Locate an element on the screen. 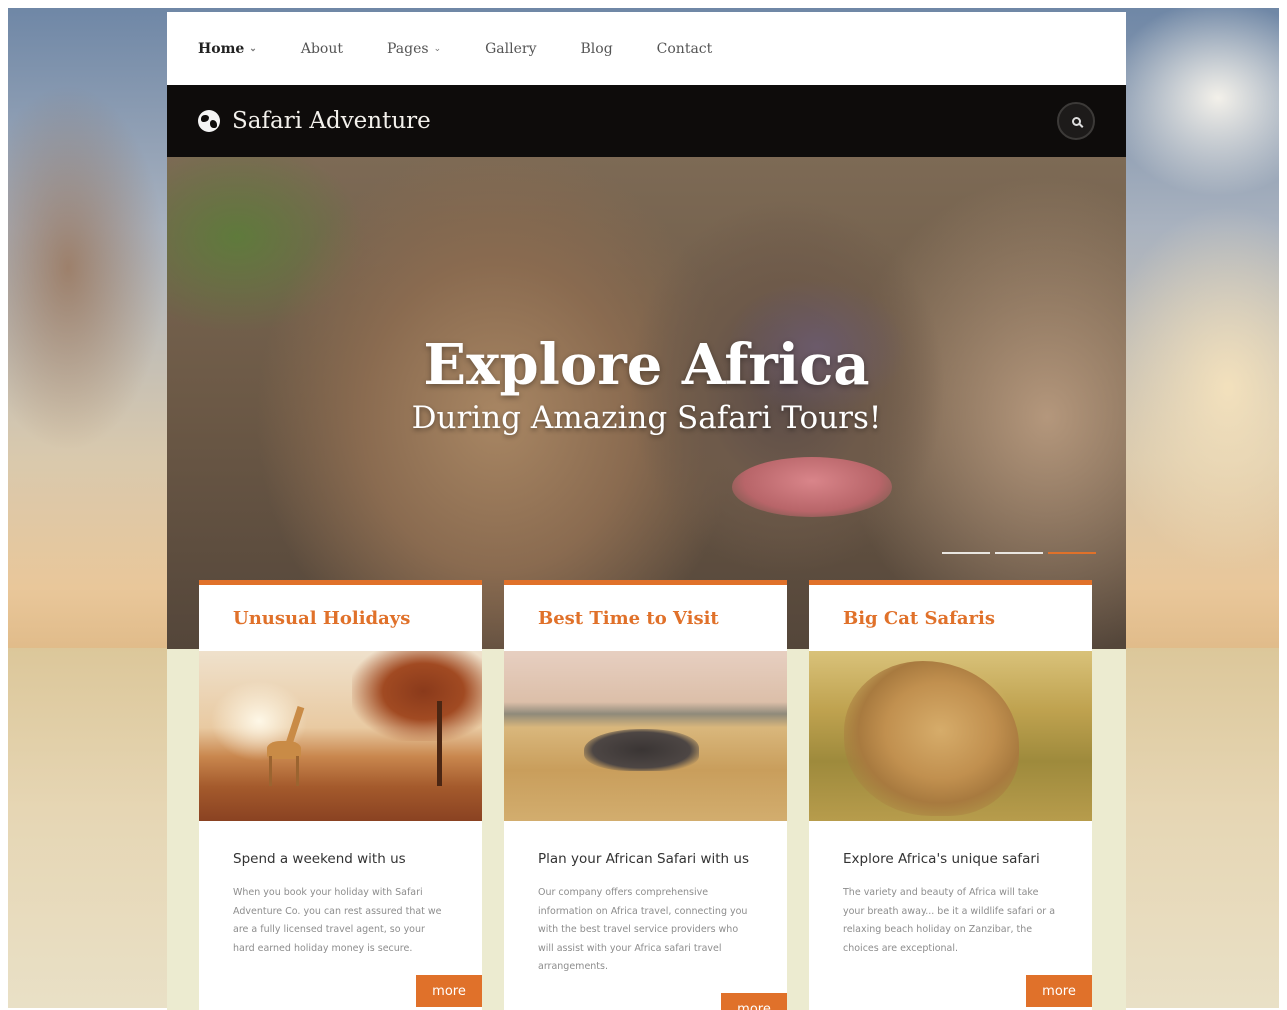 This screenshot has width=1287, height=1010. nav-blog-label: Blog is located at coordinates (596, 48).